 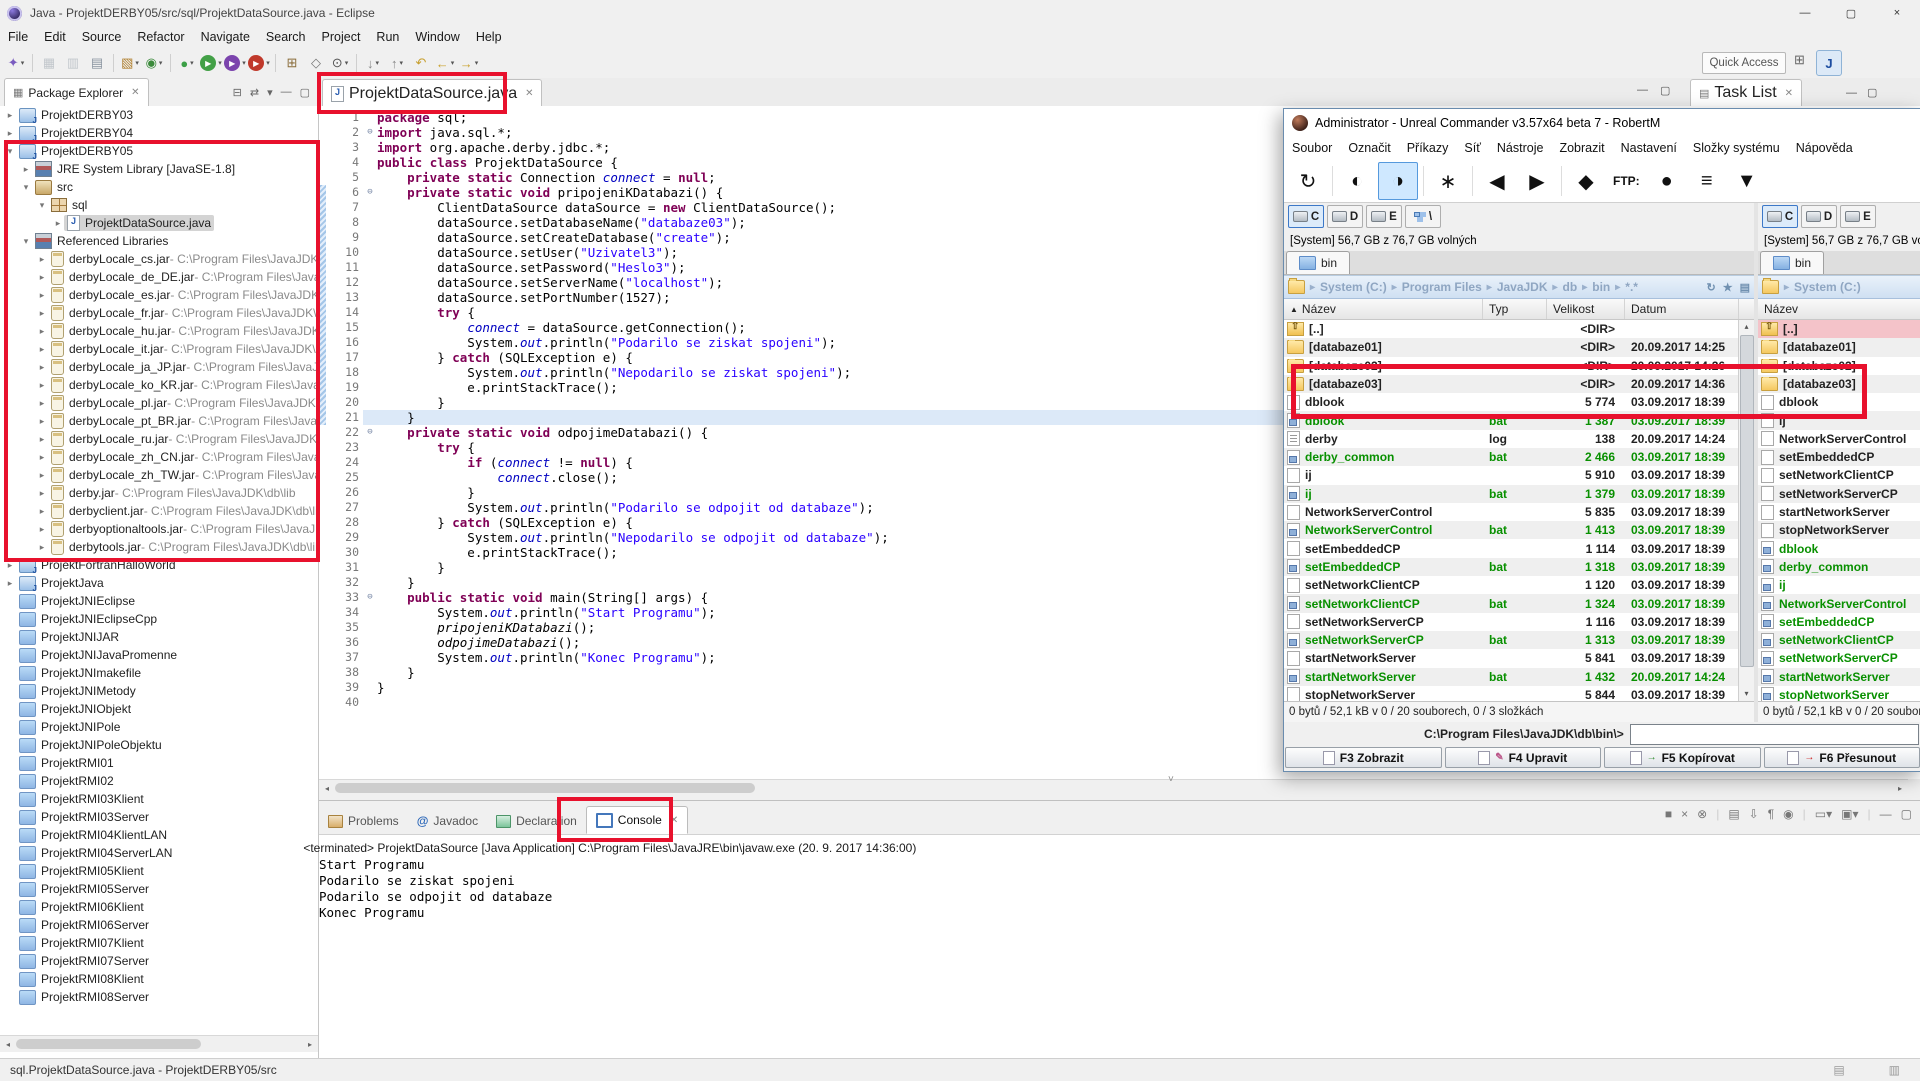 What do you see at coordinates (1780, 216) in the screenshot?
I see `drive-c-button: C` at bounding box center [1780, 216].